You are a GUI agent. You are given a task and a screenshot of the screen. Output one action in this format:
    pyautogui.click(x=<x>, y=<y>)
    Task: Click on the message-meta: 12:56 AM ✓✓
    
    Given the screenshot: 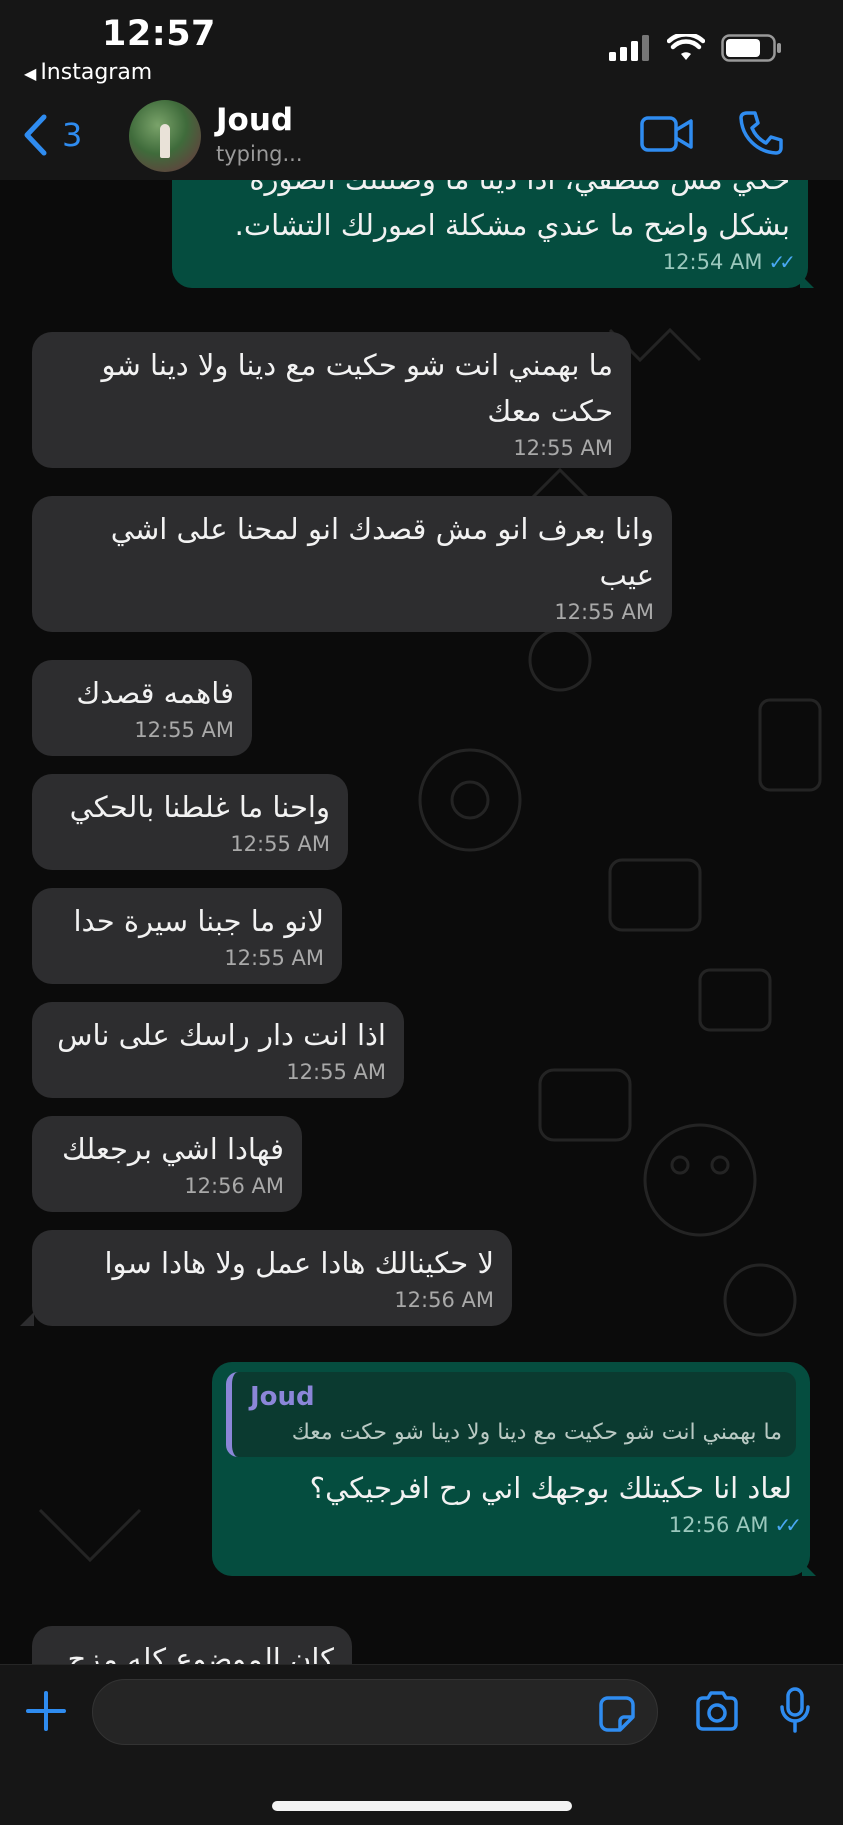 What is the action you would take?
    pyautogui.click(x=514, y=1525)
    